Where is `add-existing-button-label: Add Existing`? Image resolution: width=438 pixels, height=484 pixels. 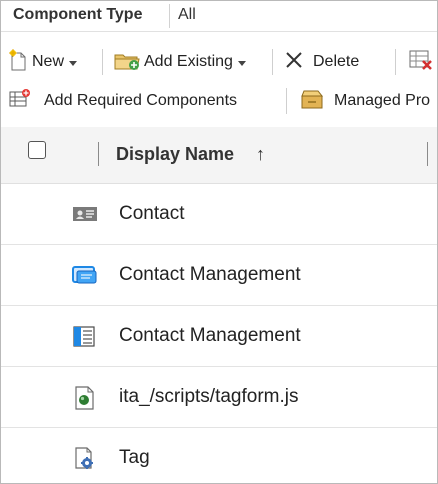 add-existing-button-label: Add Existing is located at coordinates (188, 61).